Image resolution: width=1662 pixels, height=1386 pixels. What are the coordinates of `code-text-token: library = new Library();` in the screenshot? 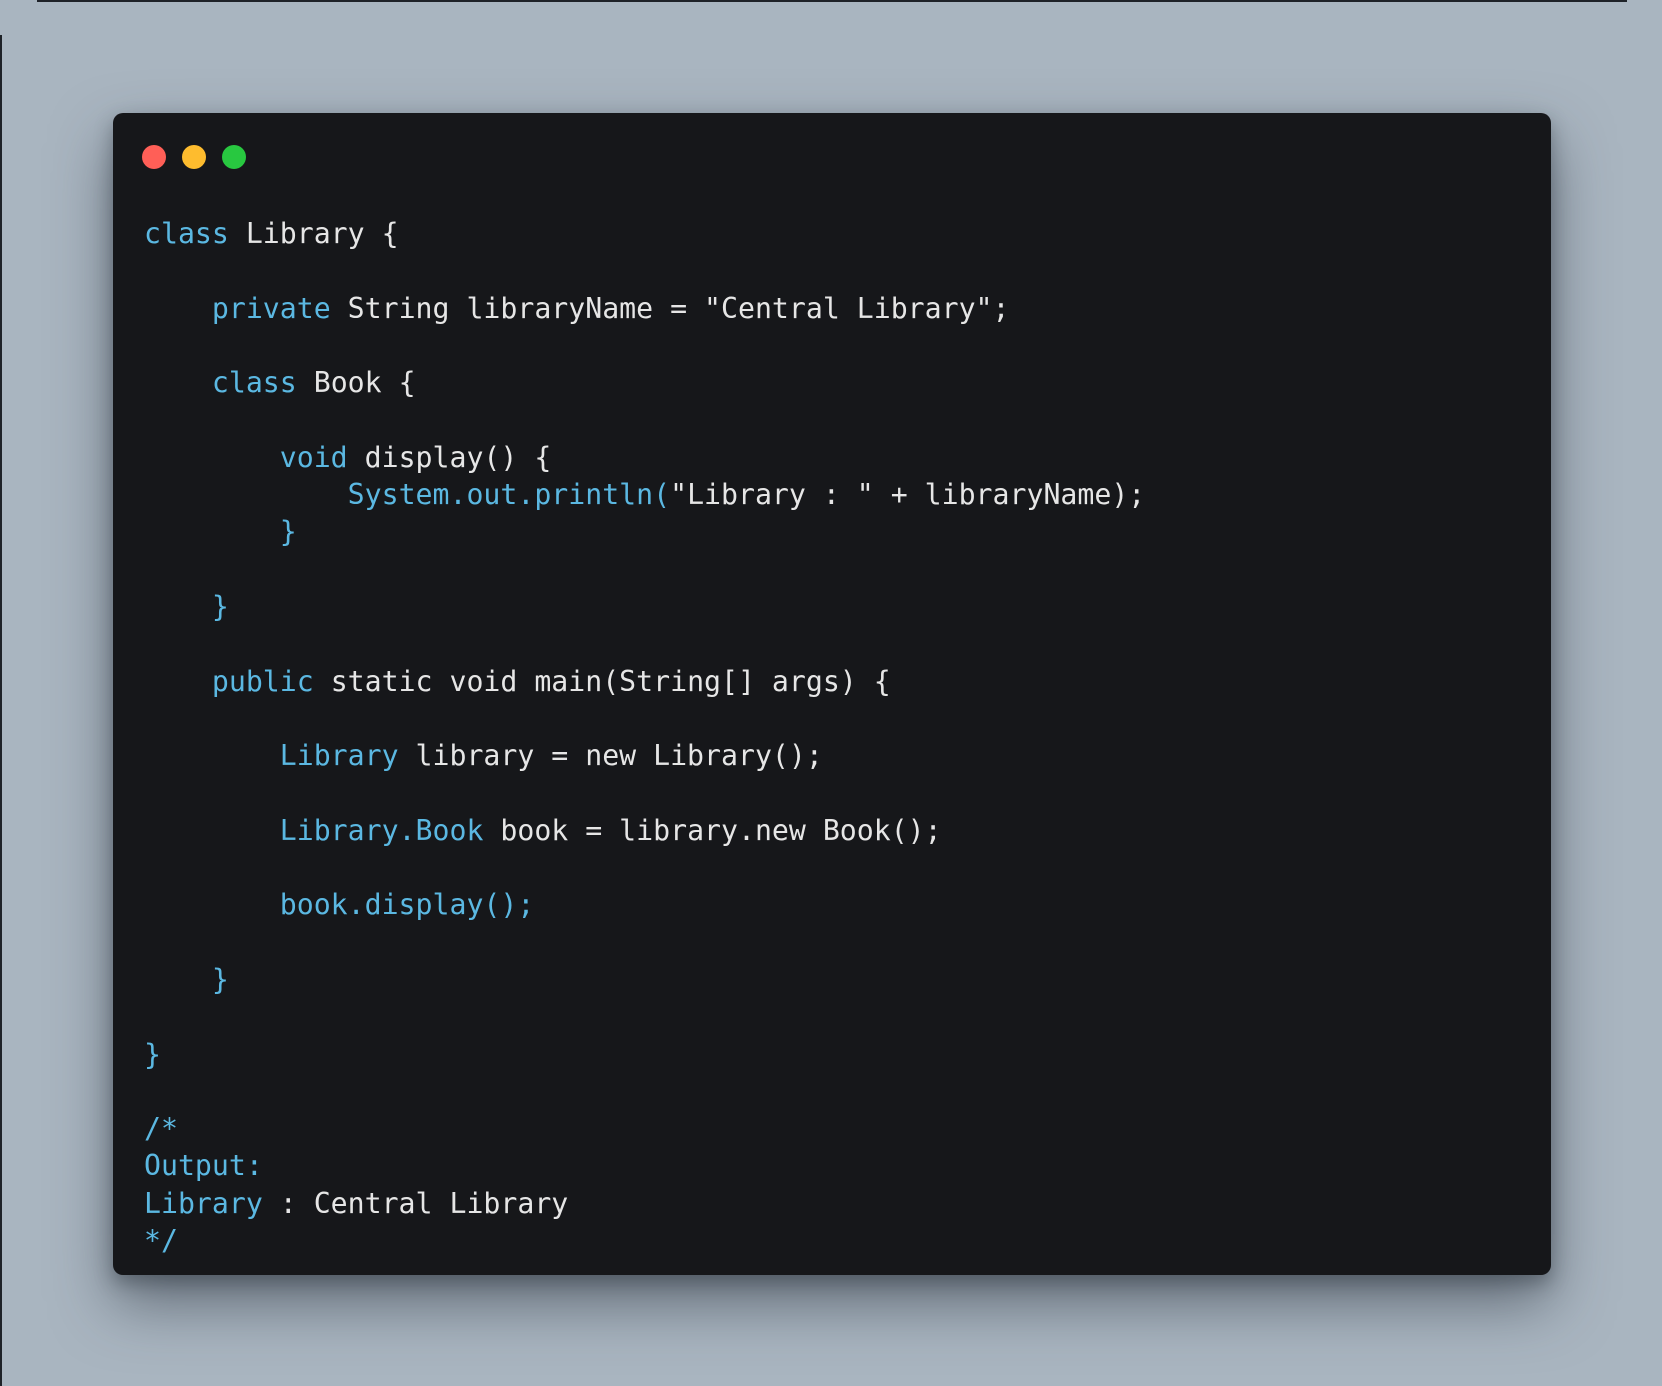 It's located at (610, 756).